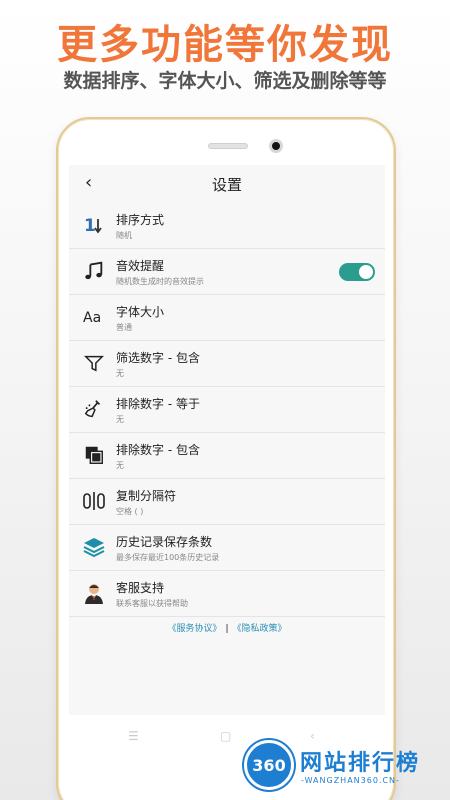 This screenshot has height=800, width=450. Describe the element at coordinates (94, 501) in the screenshot. I see `separator-icon` at that location.